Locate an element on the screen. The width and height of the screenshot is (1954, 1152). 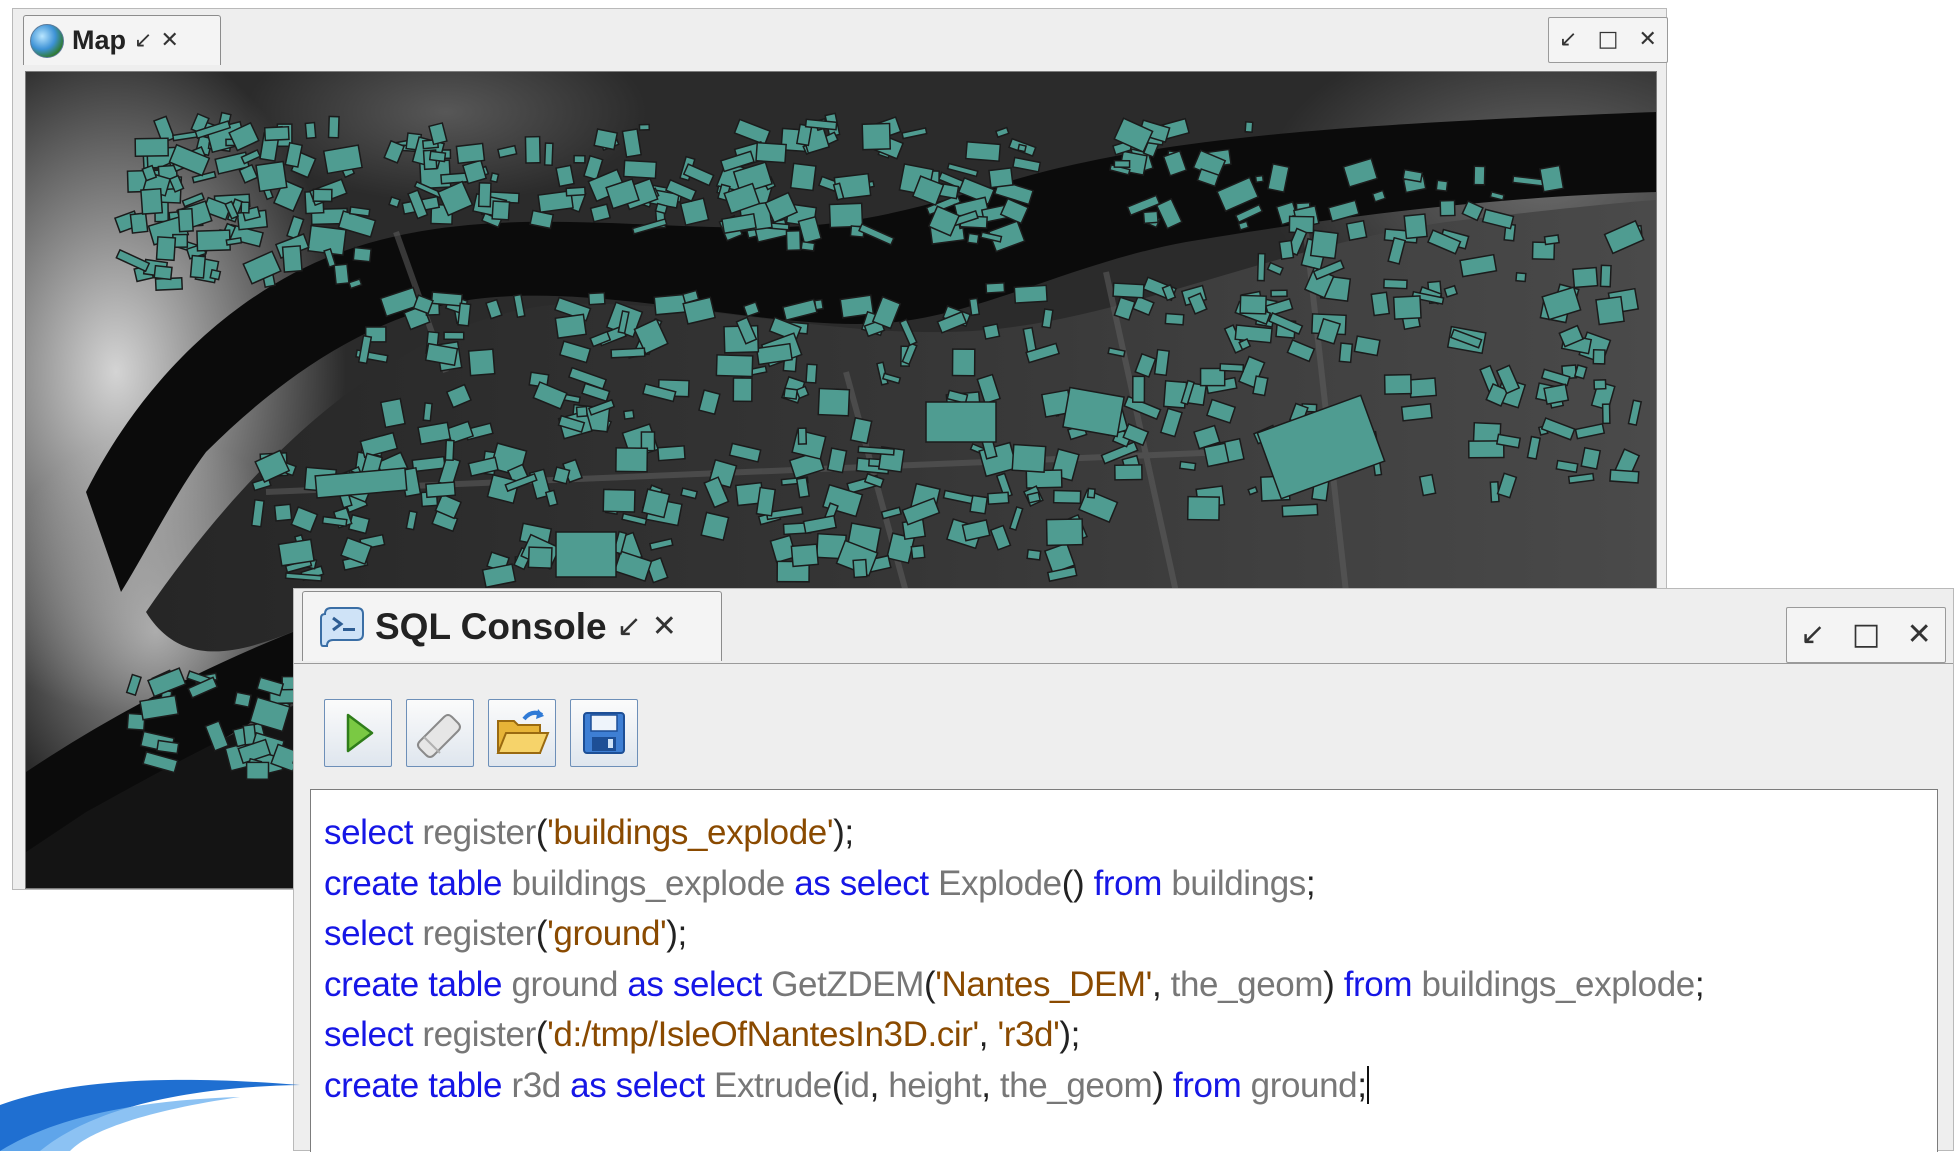
clear-button is located at coordinates (440, 733).